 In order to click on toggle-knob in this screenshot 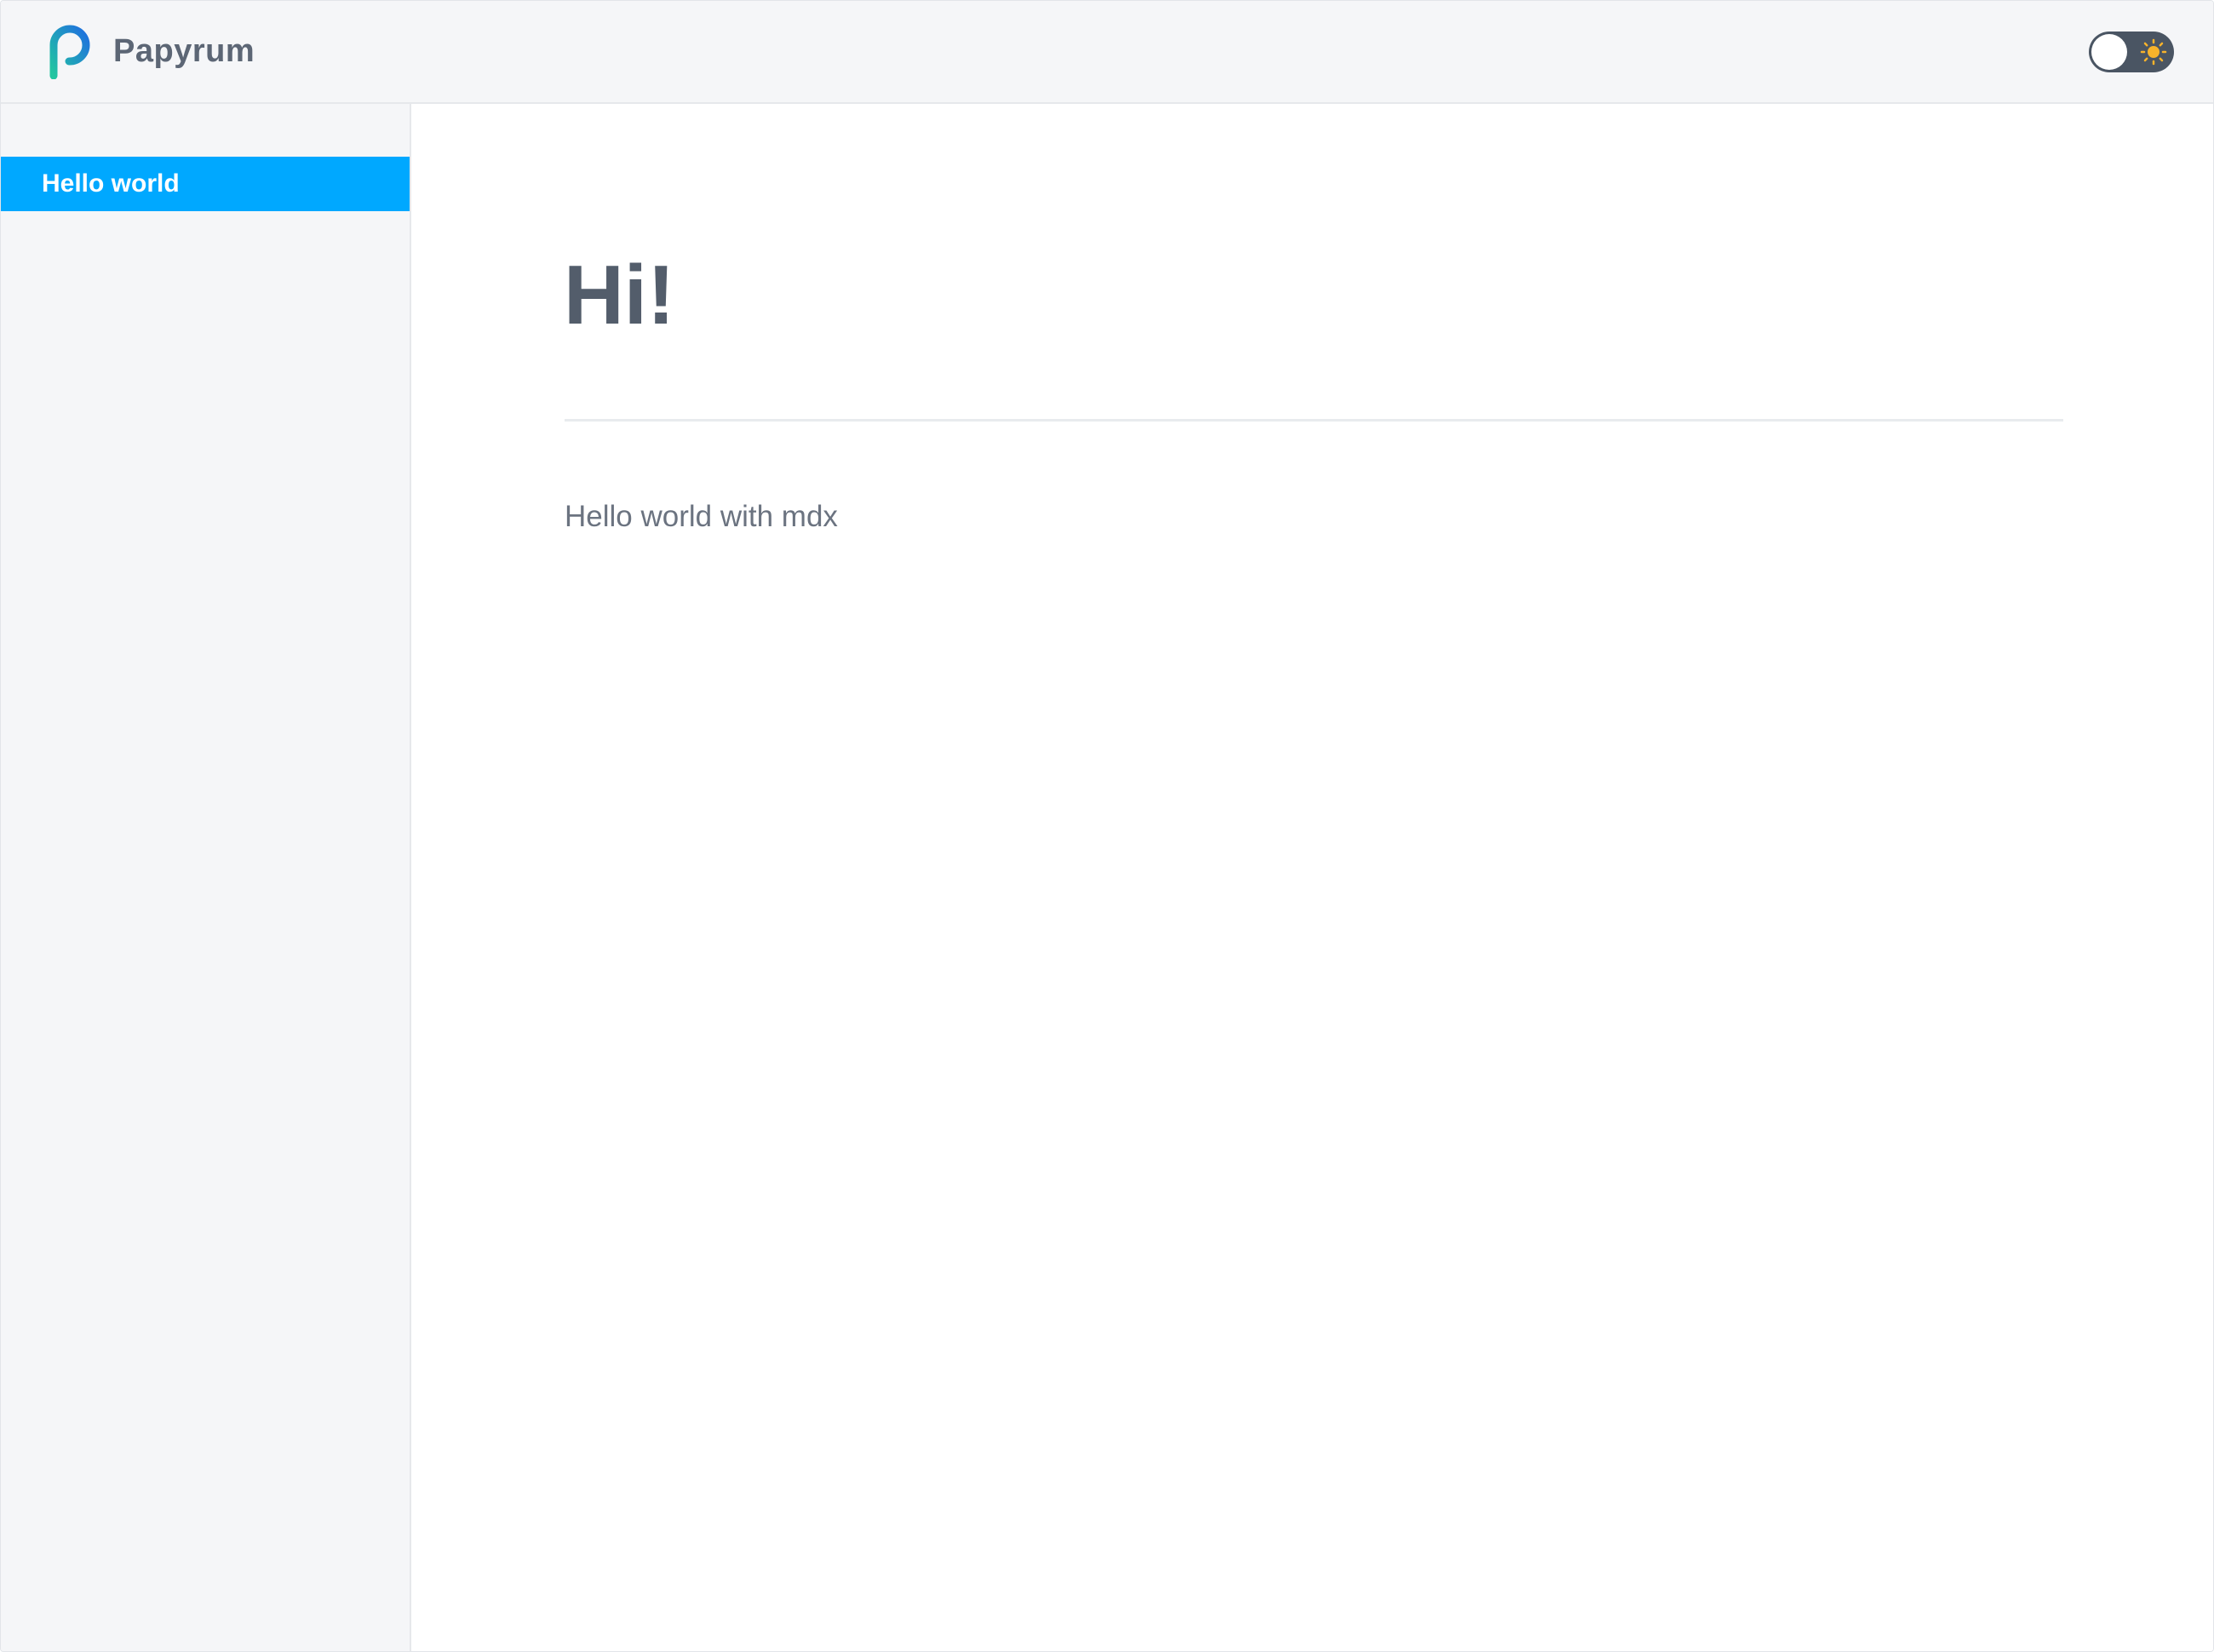, I will do `click(2109, 52)`.